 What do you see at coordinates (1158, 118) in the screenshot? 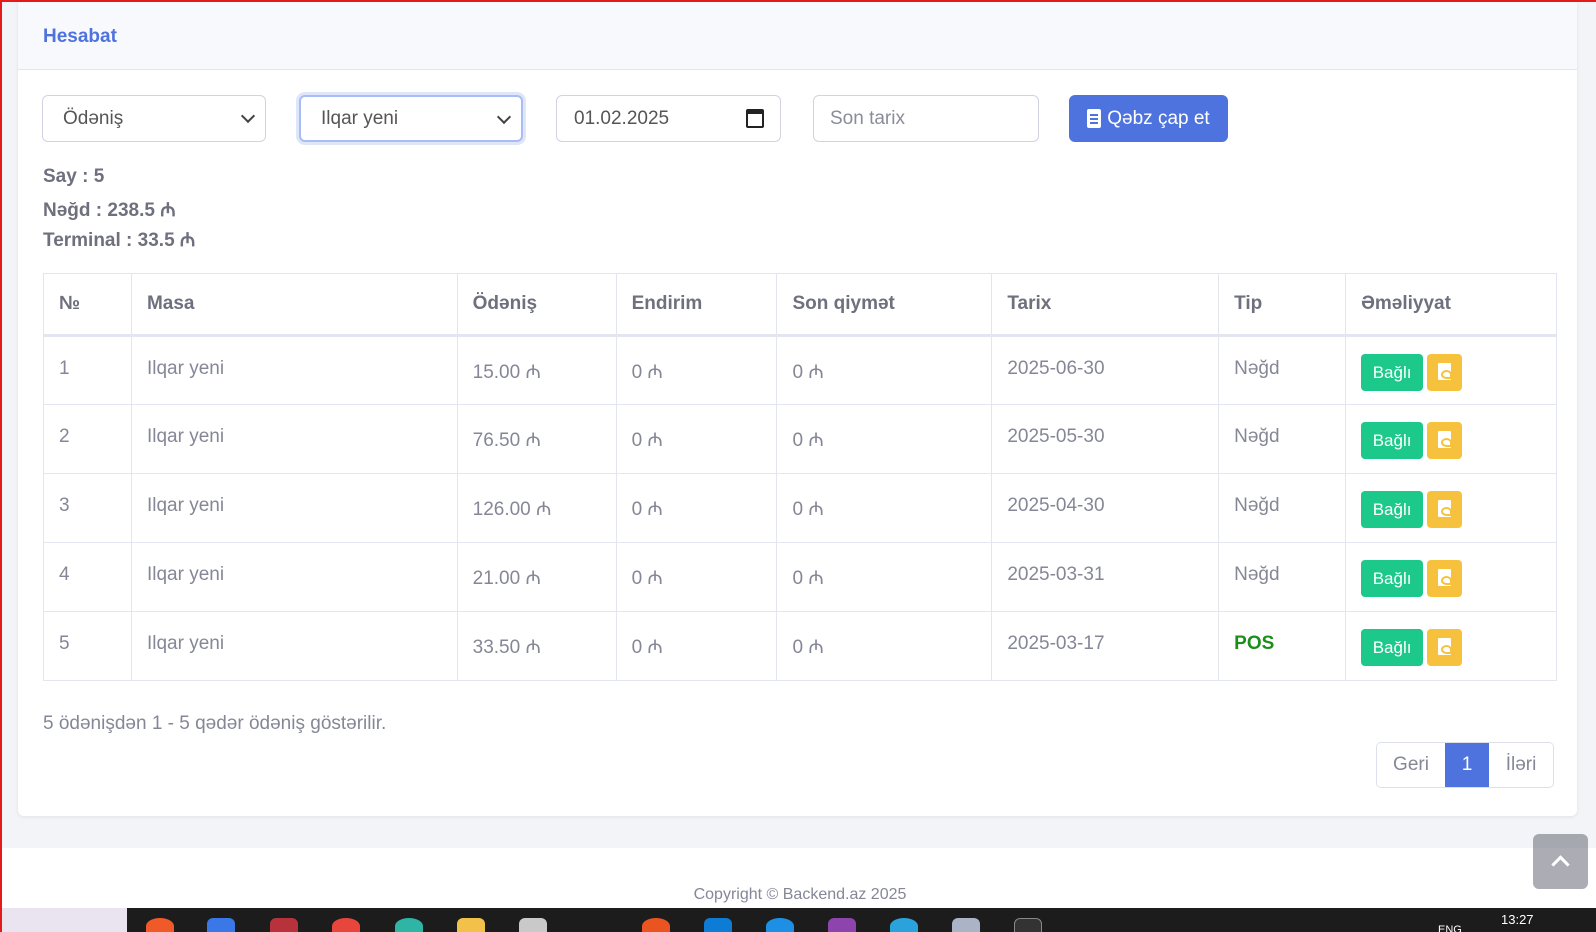
I see `print-receipt-label: Qəbz çap et` at bounding box center [1158, 118].